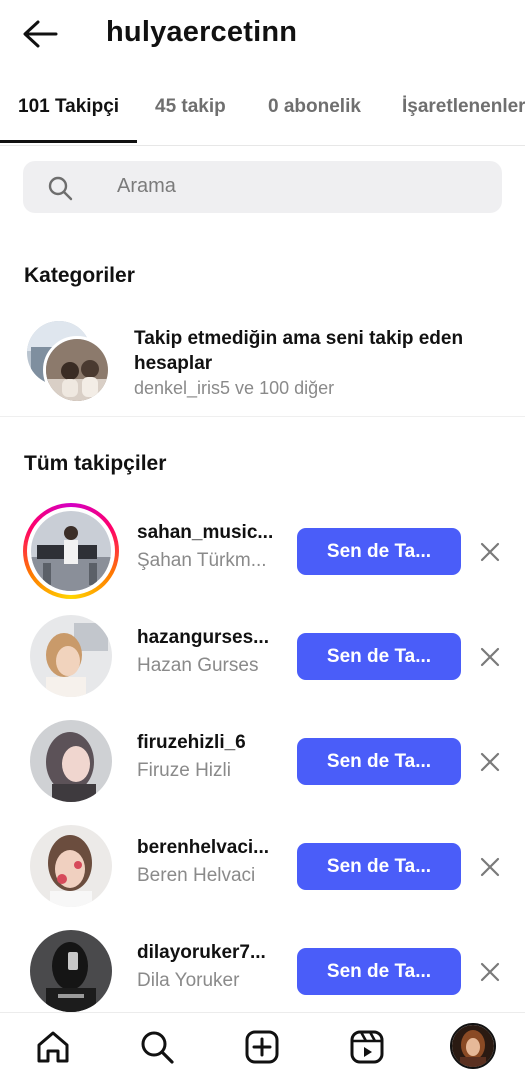 This screenshot has width=525, height=1080. I want to click on tab-flagged: İşaretlenenler, so click(463, 107).